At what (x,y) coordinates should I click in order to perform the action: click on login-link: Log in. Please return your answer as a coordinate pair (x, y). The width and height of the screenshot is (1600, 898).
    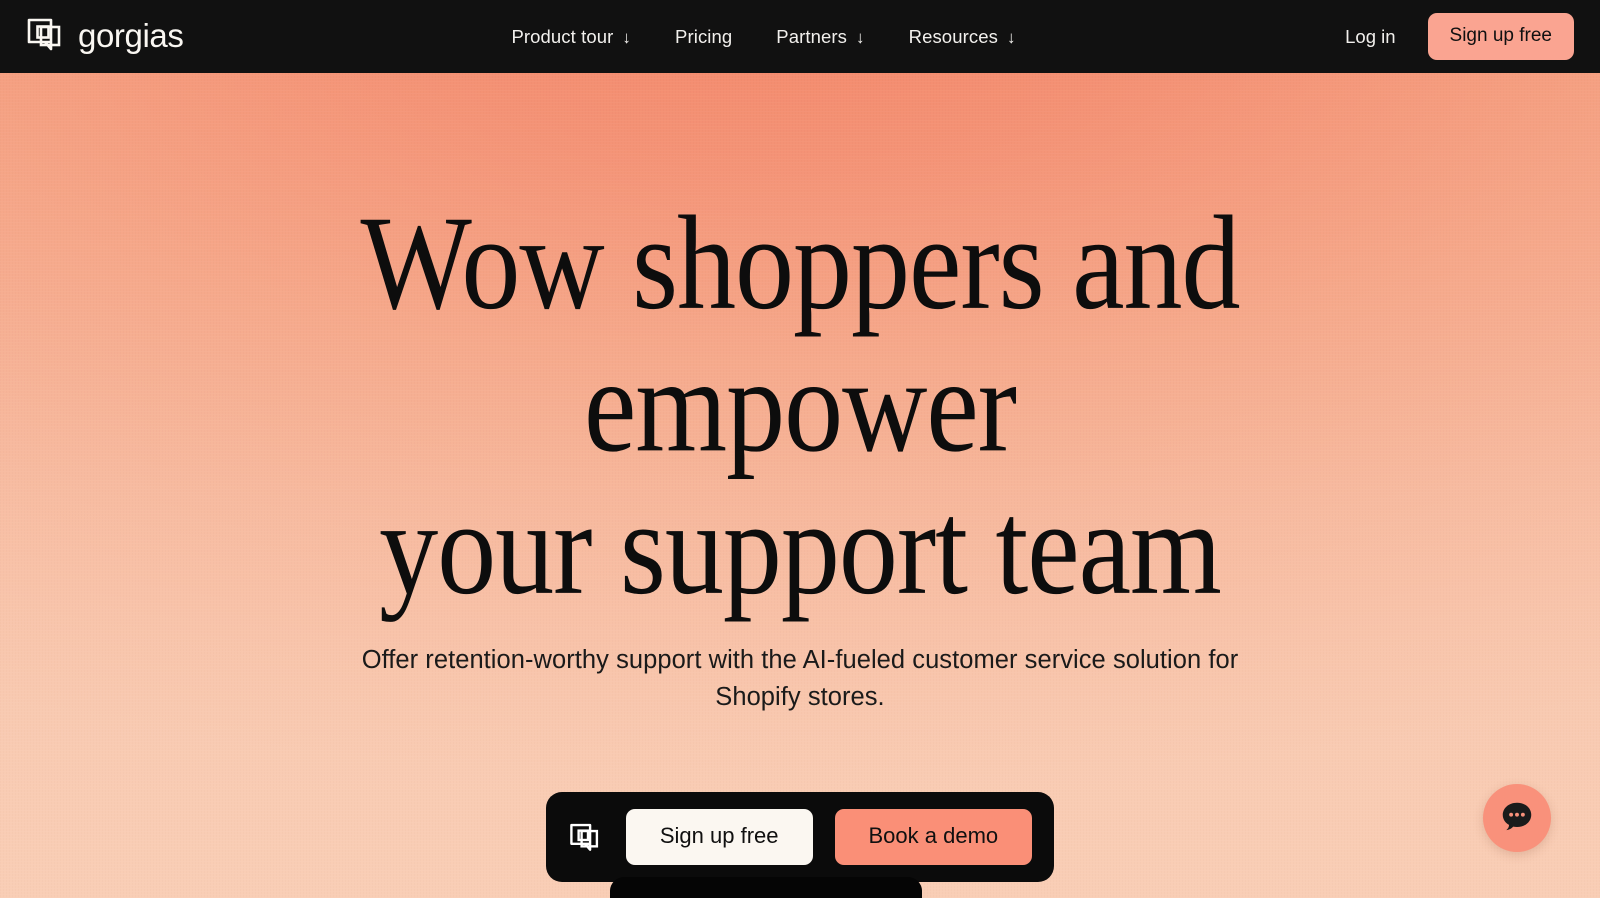
    Looking at the image, I should click on (1370, 37).